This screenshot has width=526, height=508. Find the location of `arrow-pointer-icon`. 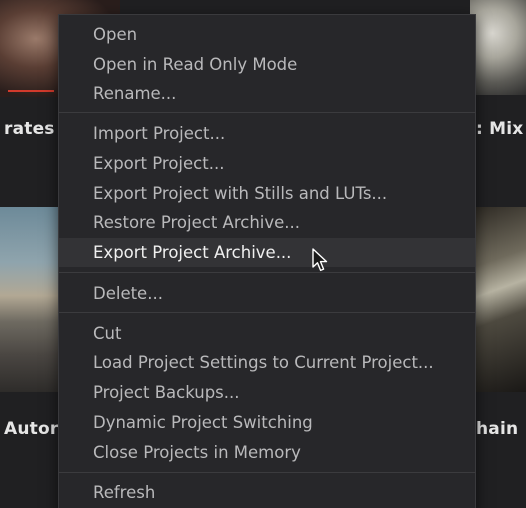

arrow-pointer-icon is located at coordinates (320, 260).